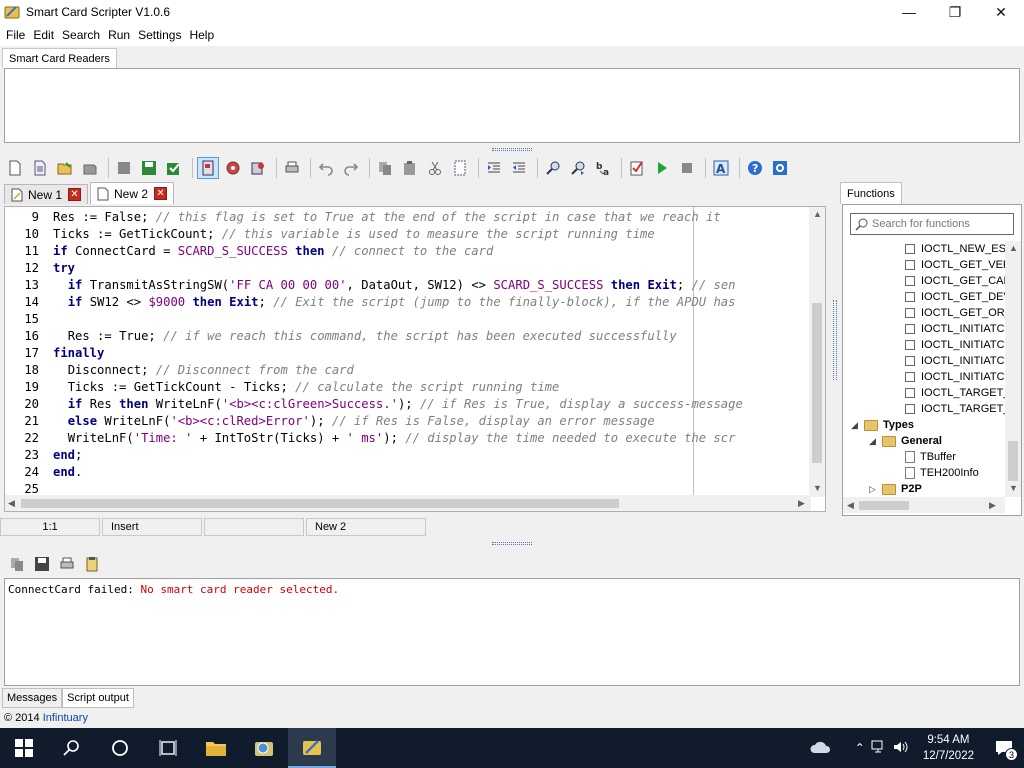  I want to click on code-line: 17 finally, so click(54, 353).